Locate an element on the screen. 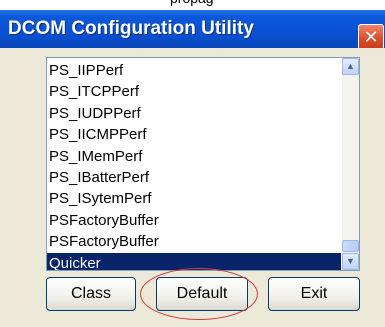 The width and height of the screenshot is (385, 327). close-icon: ✕ is located at coordinates (371, 37).